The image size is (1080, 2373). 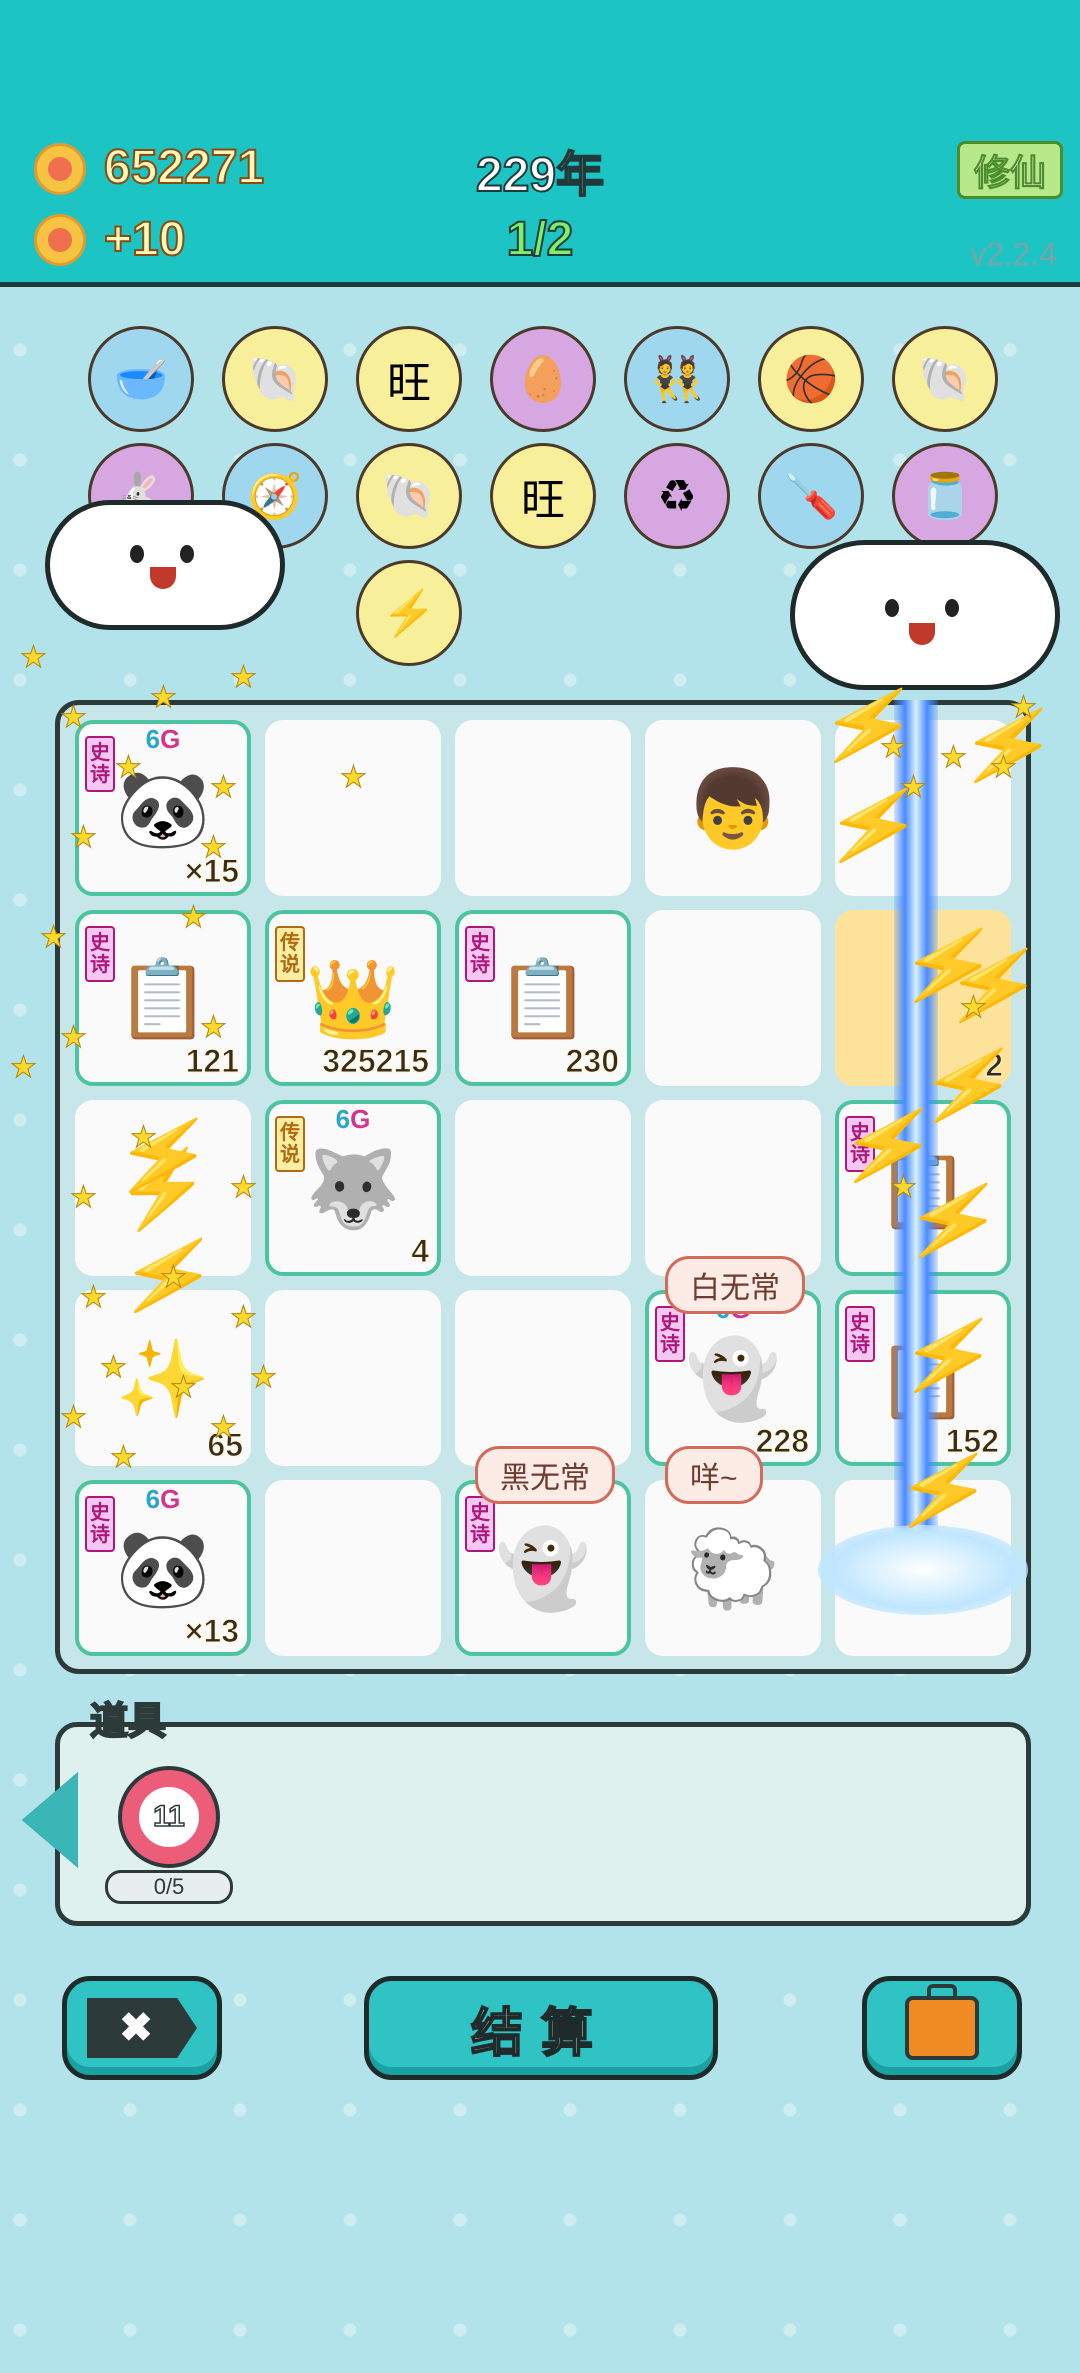 I want to click on ctrl-v-cell: 史诗 📋 230, so click(x=543, y=998).